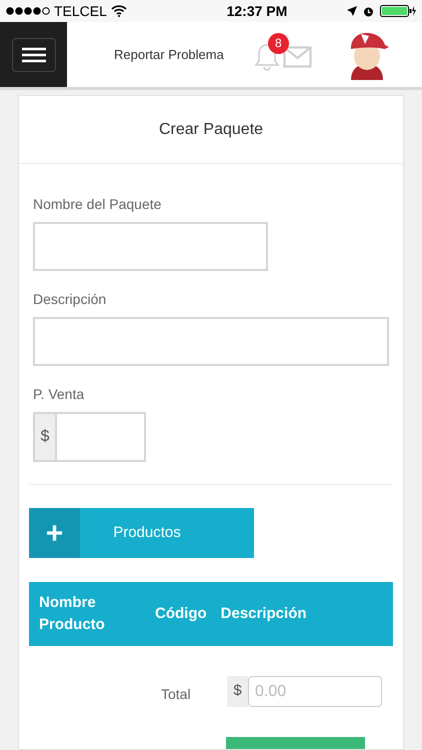 Image resolution: width=422 pixels, height=750 pixels. I want to click on report-problem-link: Reportar Problema, so click(169, 54).